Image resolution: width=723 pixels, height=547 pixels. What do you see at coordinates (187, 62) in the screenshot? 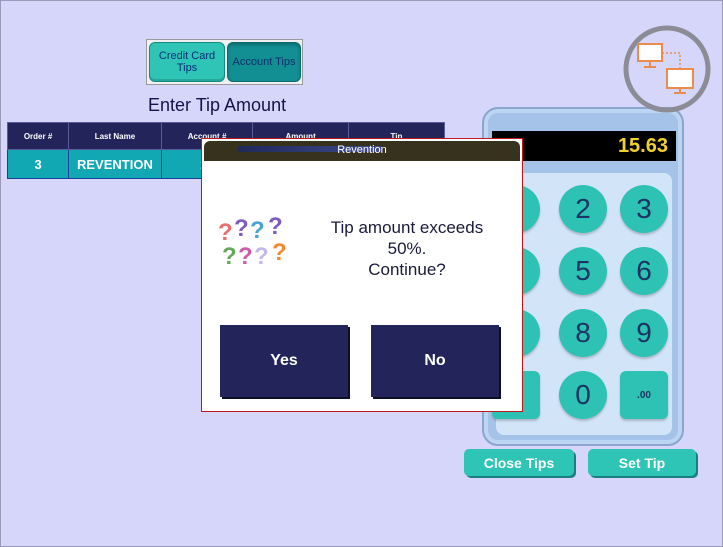
I see `tab-credit-card-tips: Credit Card Tips` at bounding box center [187, 62].